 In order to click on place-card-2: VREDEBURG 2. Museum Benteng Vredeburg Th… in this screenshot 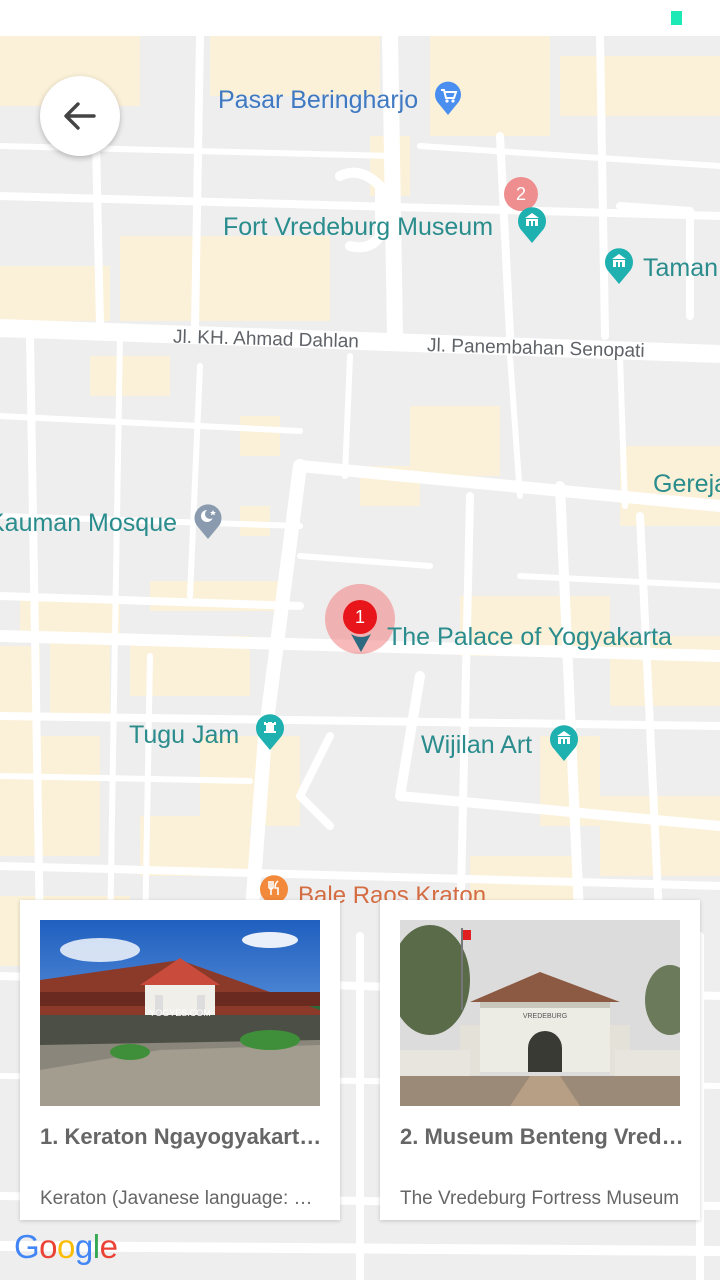, I will do `click(540, 1060)`.